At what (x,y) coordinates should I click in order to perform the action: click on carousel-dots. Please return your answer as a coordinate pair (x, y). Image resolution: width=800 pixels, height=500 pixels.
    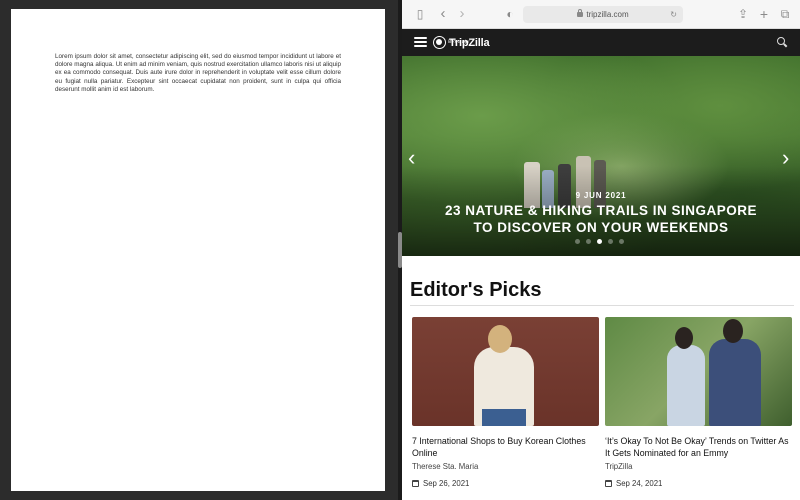
    Looking at the image, I should click on (602, 241).